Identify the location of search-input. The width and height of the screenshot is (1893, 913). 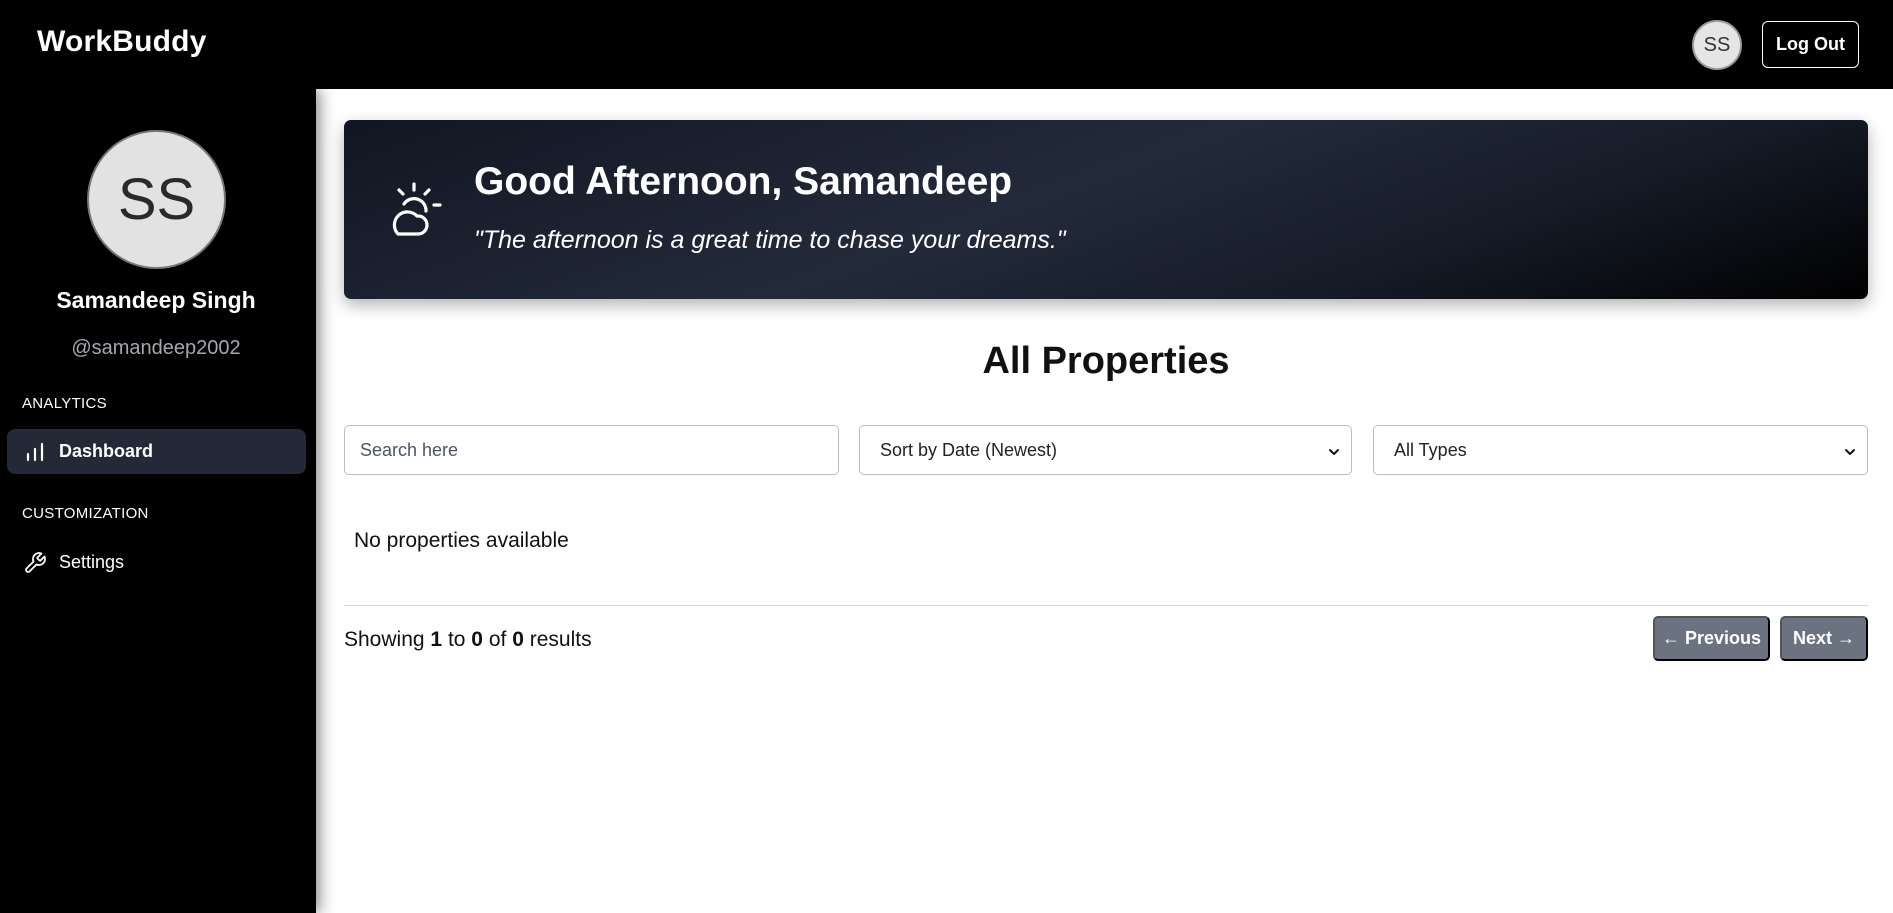
(591, 450).